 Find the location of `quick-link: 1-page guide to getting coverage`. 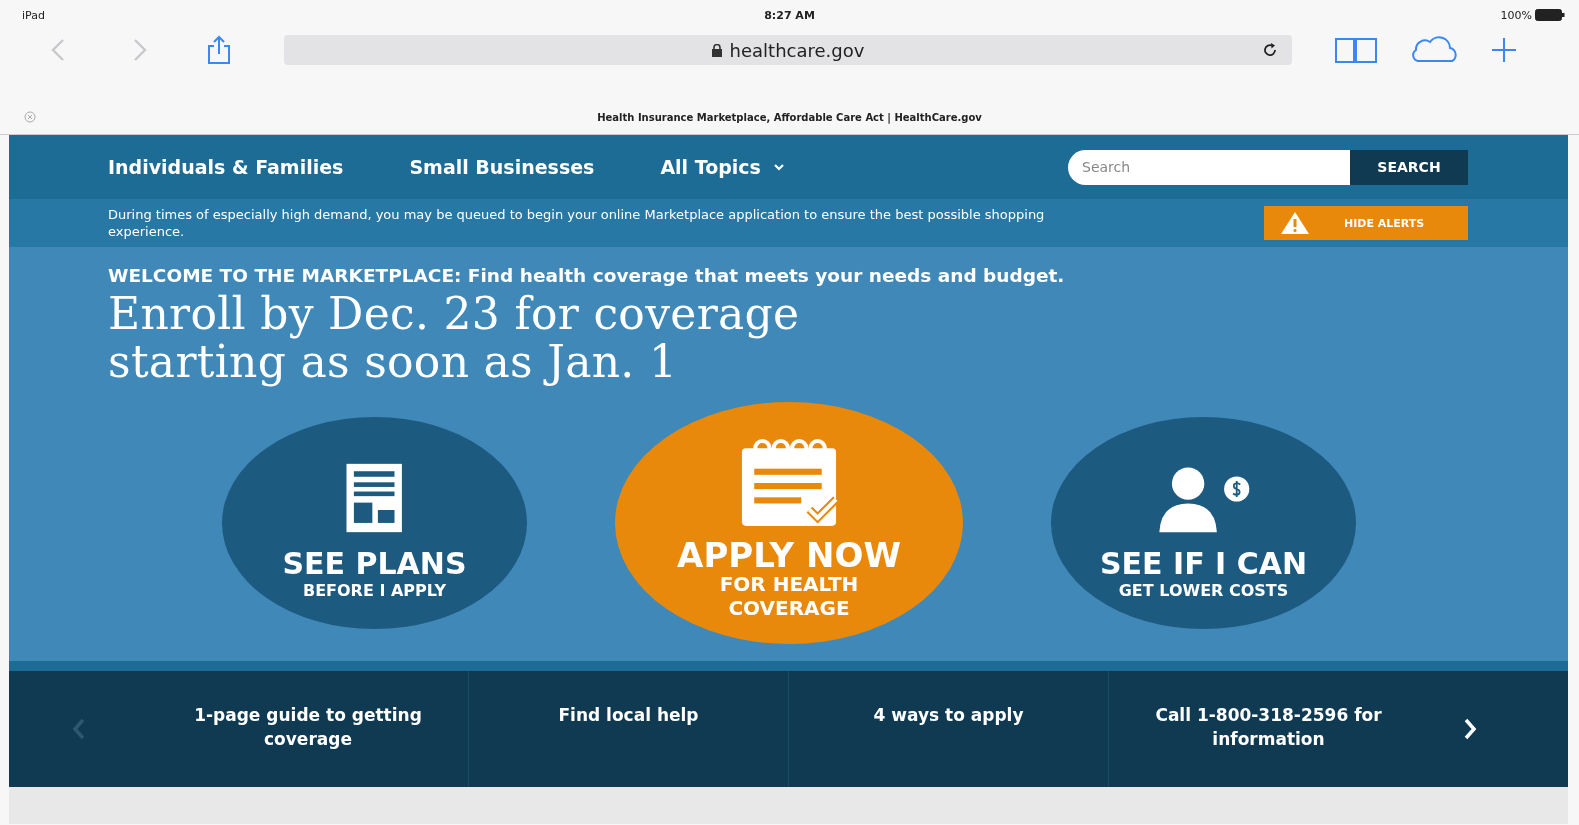

quick-link: 1-page guide to getting coverage is located at coordinates (308, 727).